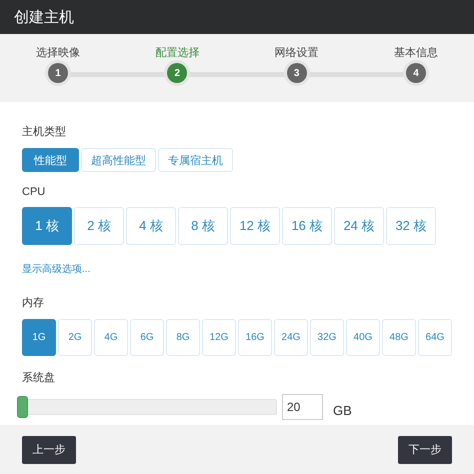 The width and height of the screenshot is (474, 474). Describe the element at coordinates (151, 226) in the screenshot. I see `option-button: 4 核` at that location.